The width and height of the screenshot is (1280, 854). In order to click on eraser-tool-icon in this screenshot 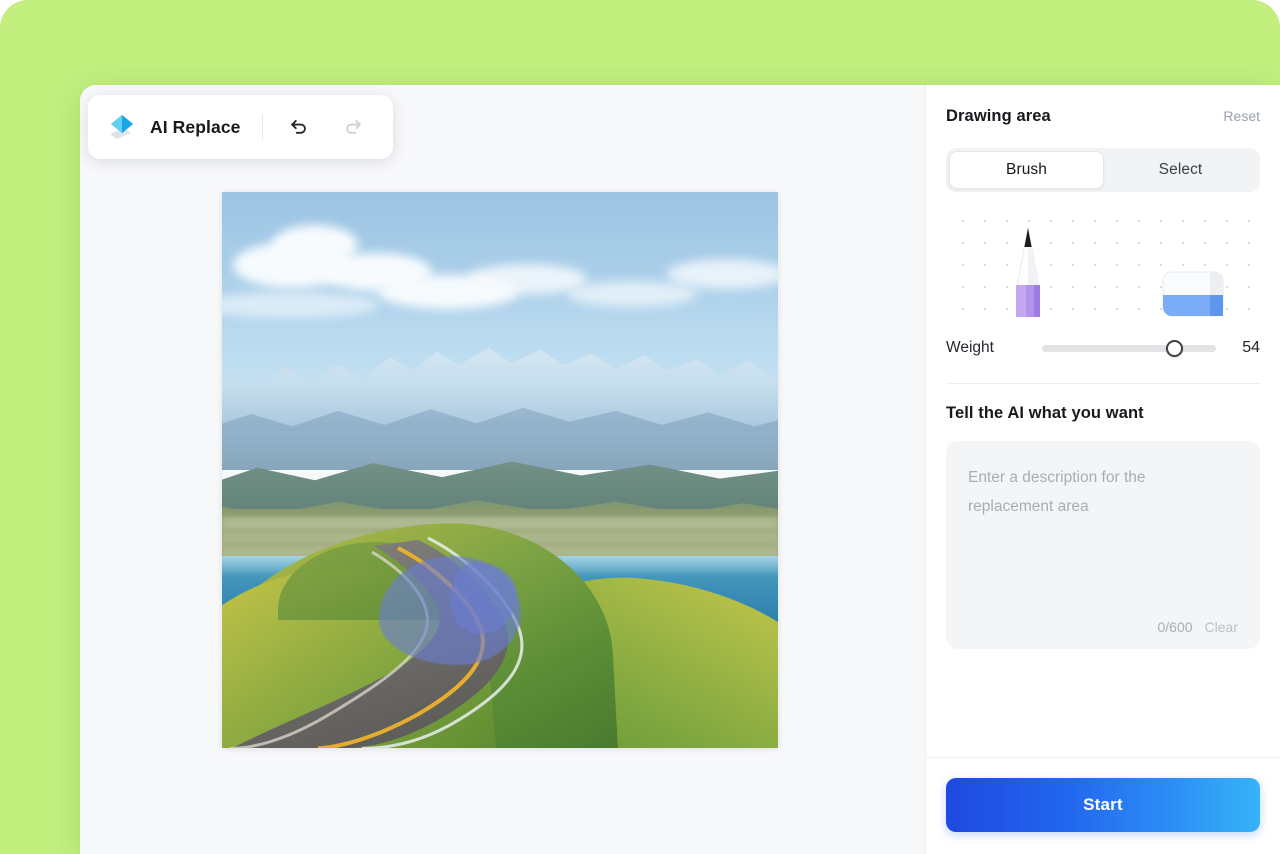, I will do `click(1193, 294)`.